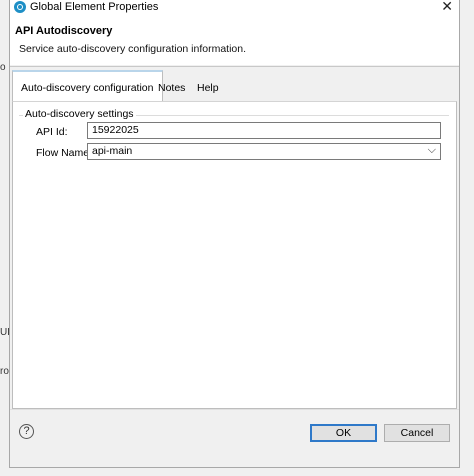 The height and width of the screenshot is (476, 474). What do you see at coordinates (417, 433) in the screenshot?
I see `cancel-button: Cancel` at bounding box center [417, 433].